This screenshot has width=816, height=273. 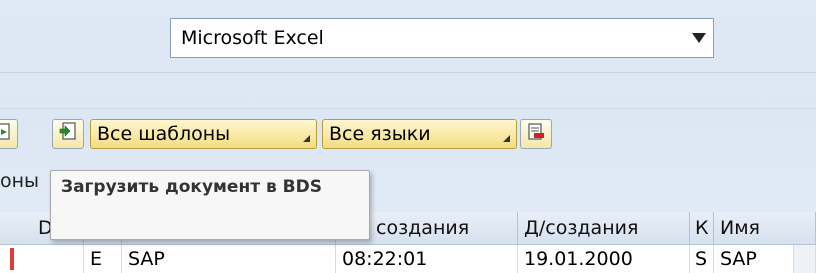 I want to click on delete-document-button, so click(x=536, y=134).